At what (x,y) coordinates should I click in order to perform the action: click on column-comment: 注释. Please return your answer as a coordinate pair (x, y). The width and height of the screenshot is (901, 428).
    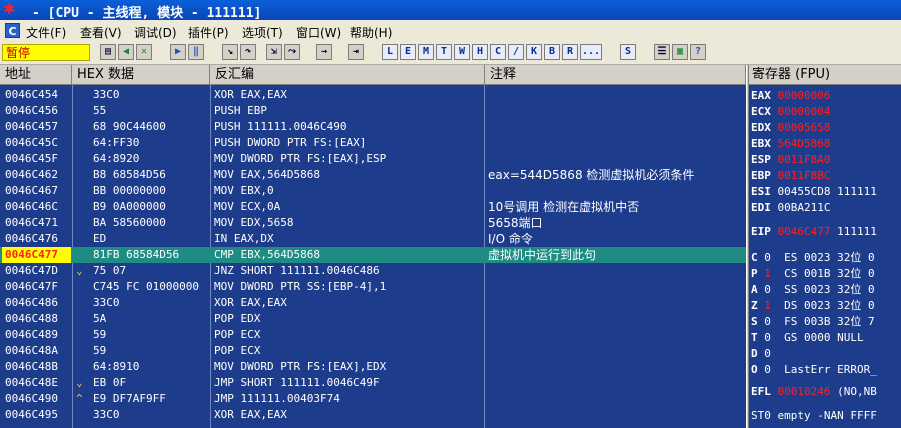
    Looking at the image, I should click on (615, 75).